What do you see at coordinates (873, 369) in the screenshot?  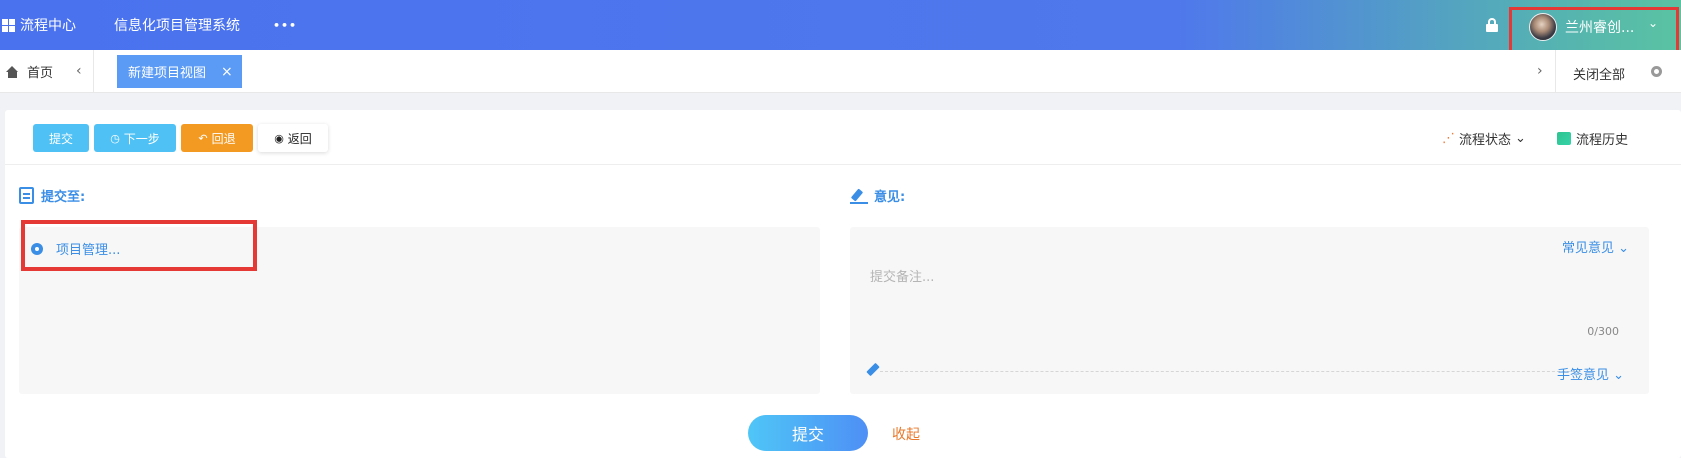 I see `pencil-icon` at bounding box center [873, 369].